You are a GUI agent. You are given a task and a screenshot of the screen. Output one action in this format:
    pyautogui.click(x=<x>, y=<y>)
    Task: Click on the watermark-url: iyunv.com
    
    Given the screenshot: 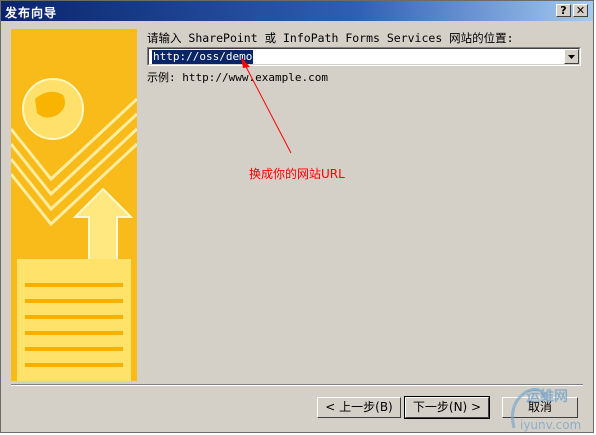 What is the action you would take?
    pyautogui.click(x=551, y=425)
    